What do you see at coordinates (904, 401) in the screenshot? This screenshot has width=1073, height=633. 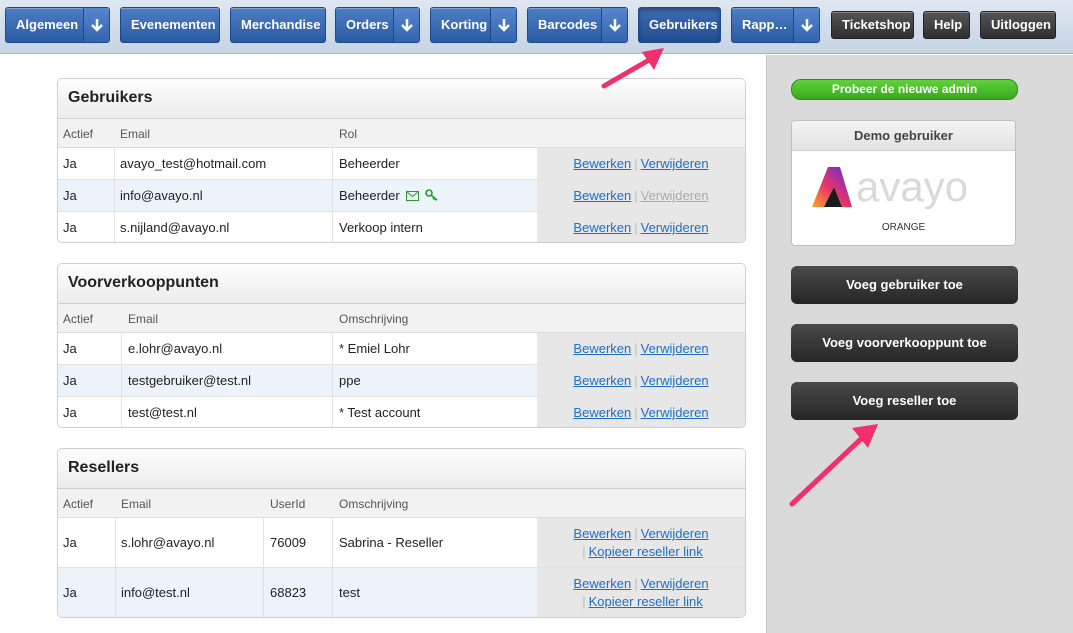 I see `add-reseller-button: Voeg reseller toe` at bounding box center [904, 401].